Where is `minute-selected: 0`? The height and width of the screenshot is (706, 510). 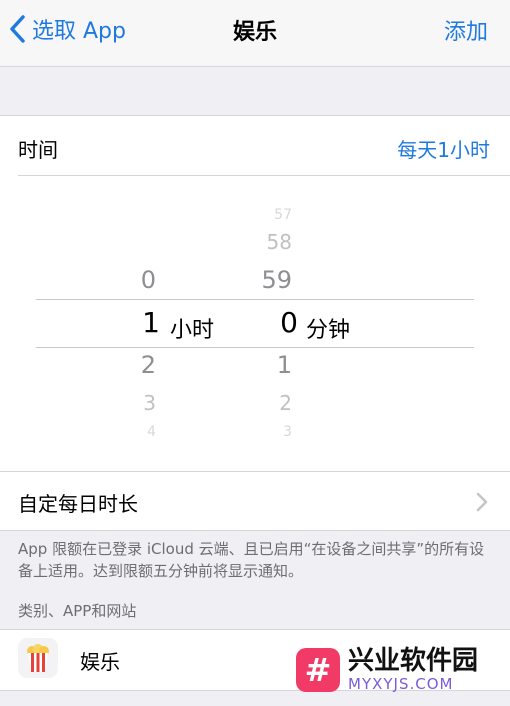
minute-selected: 0 is located at coordinates (278, 322).